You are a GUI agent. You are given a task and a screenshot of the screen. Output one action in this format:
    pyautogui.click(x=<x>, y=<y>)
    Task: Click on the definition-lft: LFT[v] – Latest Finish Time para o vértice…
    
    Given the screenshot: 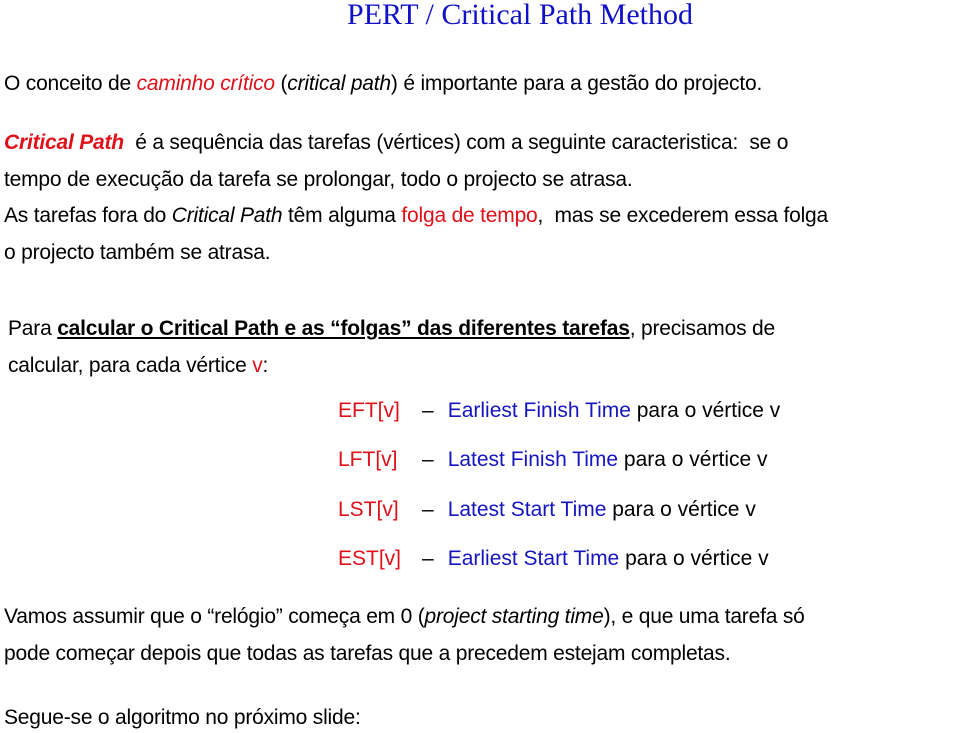 What is the action you would take?
    pyautogui.click(x=553, y=460)
    